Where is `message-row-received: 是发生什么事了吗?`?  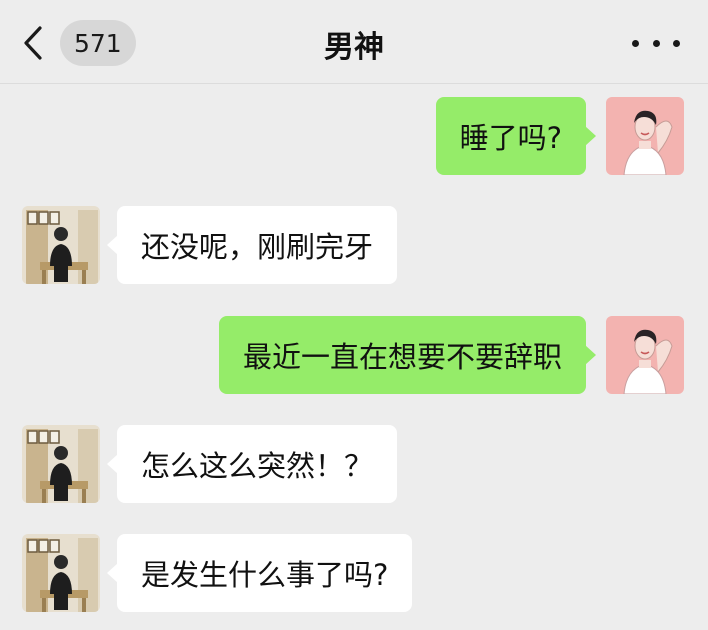 message-row-received: 是发生什么事了吗? is located at coordinates (354, 573).